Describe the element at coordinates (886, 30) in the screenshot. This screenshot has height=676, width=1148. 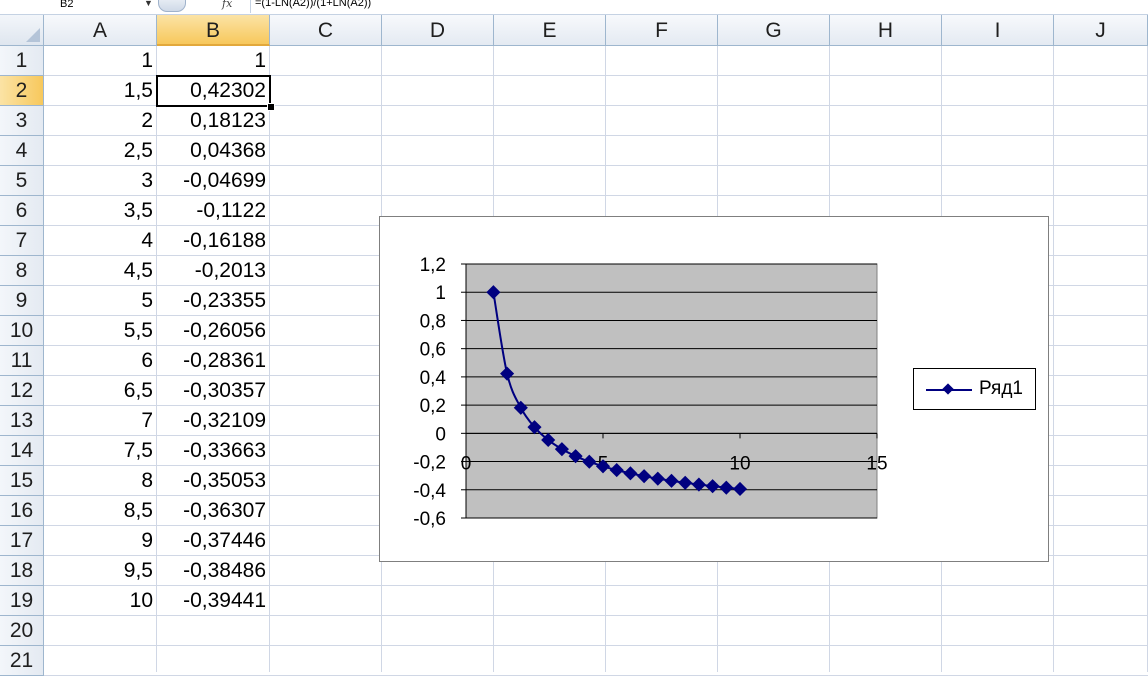
I see `column-header-h: H` at that location.